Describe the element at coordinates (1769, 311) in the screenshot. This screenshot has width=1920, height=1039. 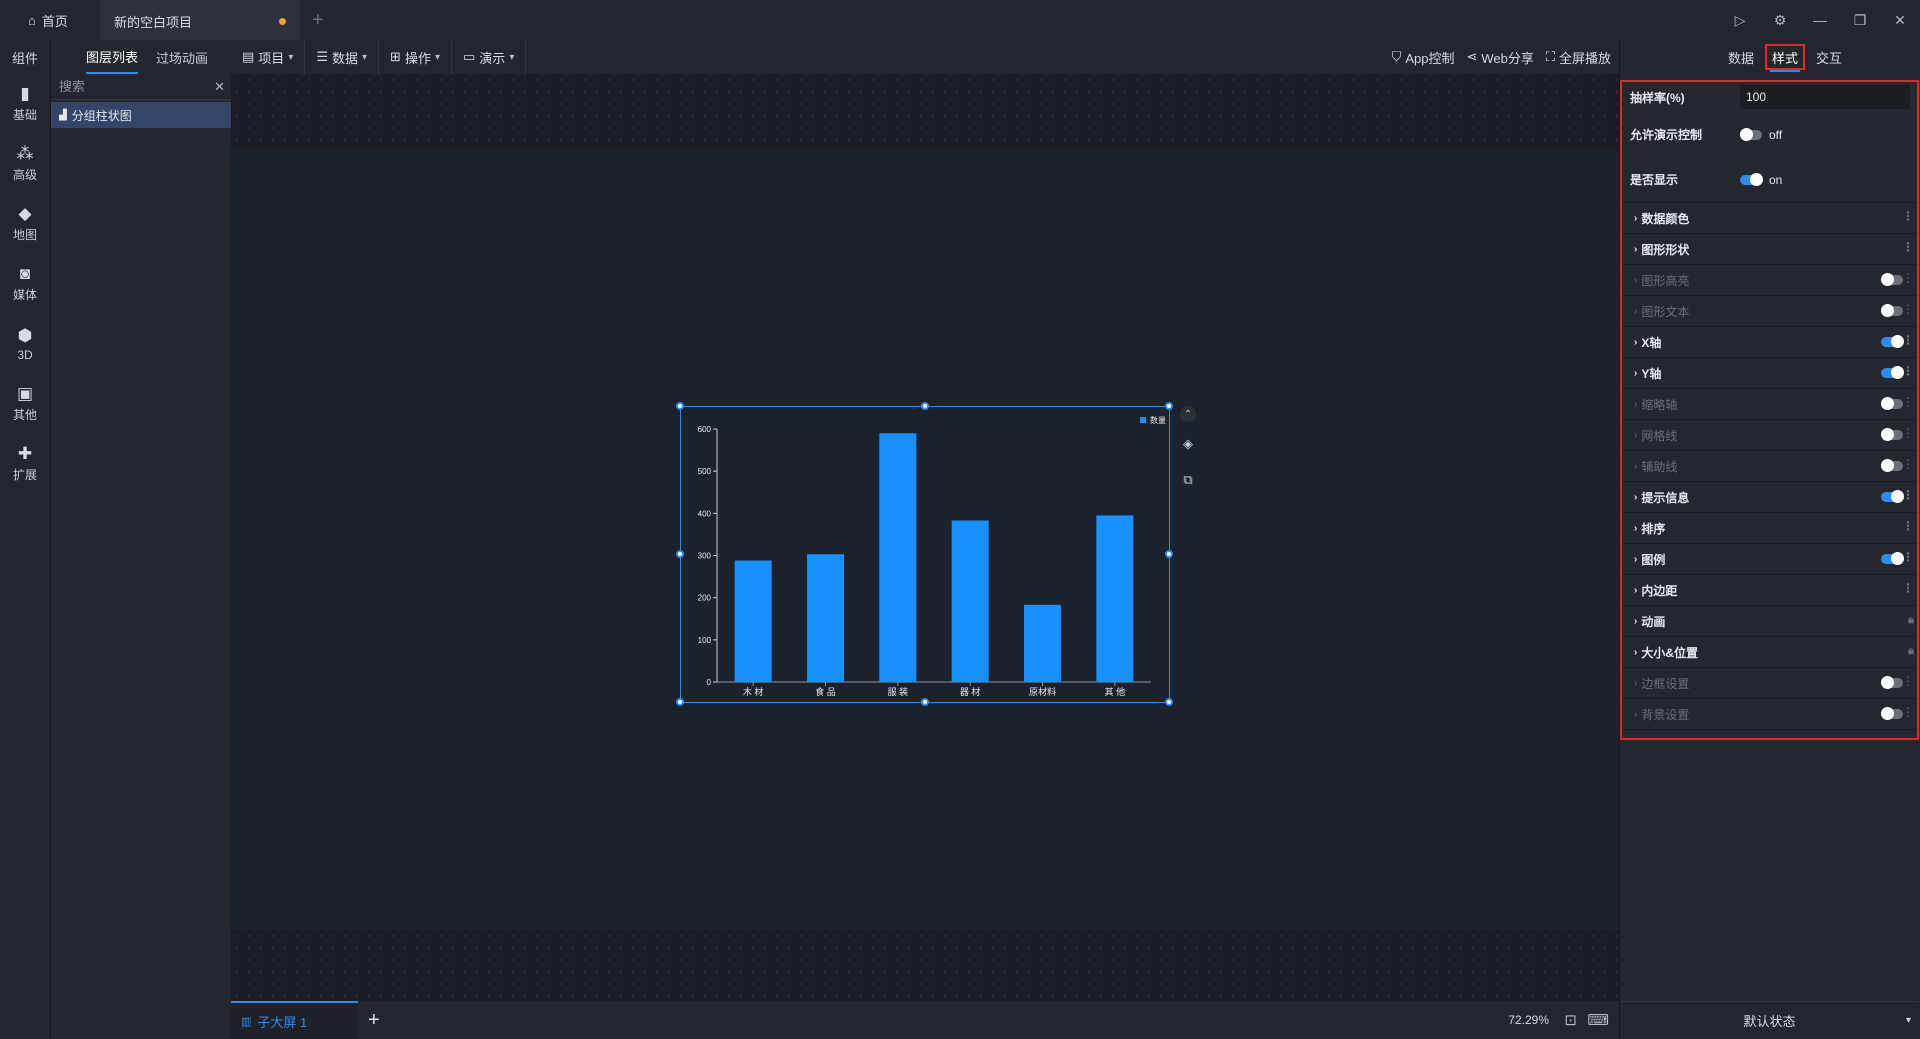
I see `style-section: › 图形文本 ⋮` at that location.